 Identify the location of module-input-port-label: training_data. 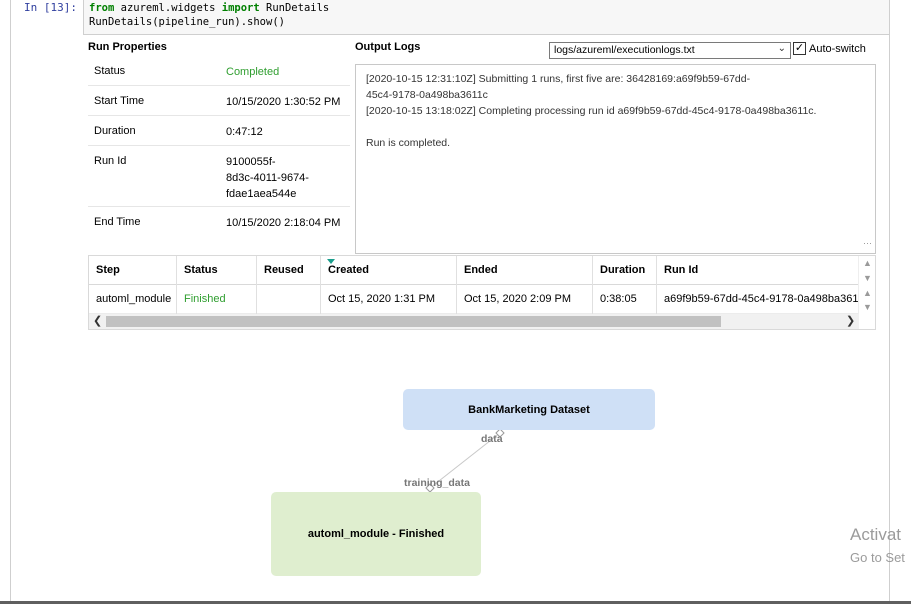
(437, 483).